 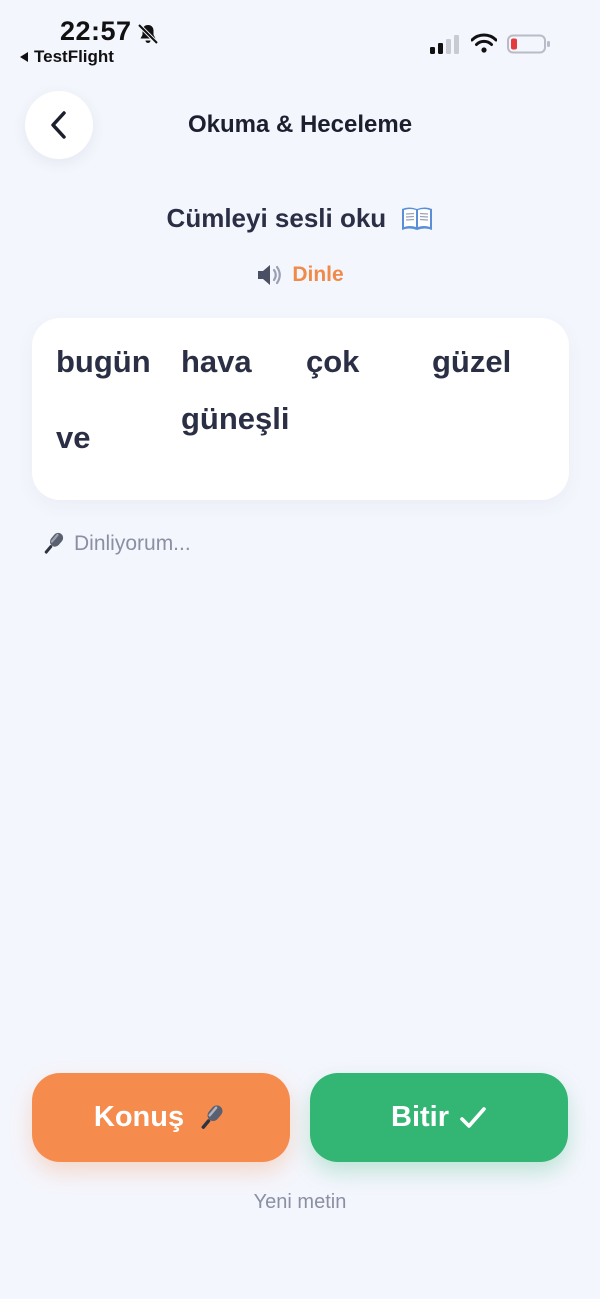 I want to click on bell-off-icon, so click(x=148, y=34).